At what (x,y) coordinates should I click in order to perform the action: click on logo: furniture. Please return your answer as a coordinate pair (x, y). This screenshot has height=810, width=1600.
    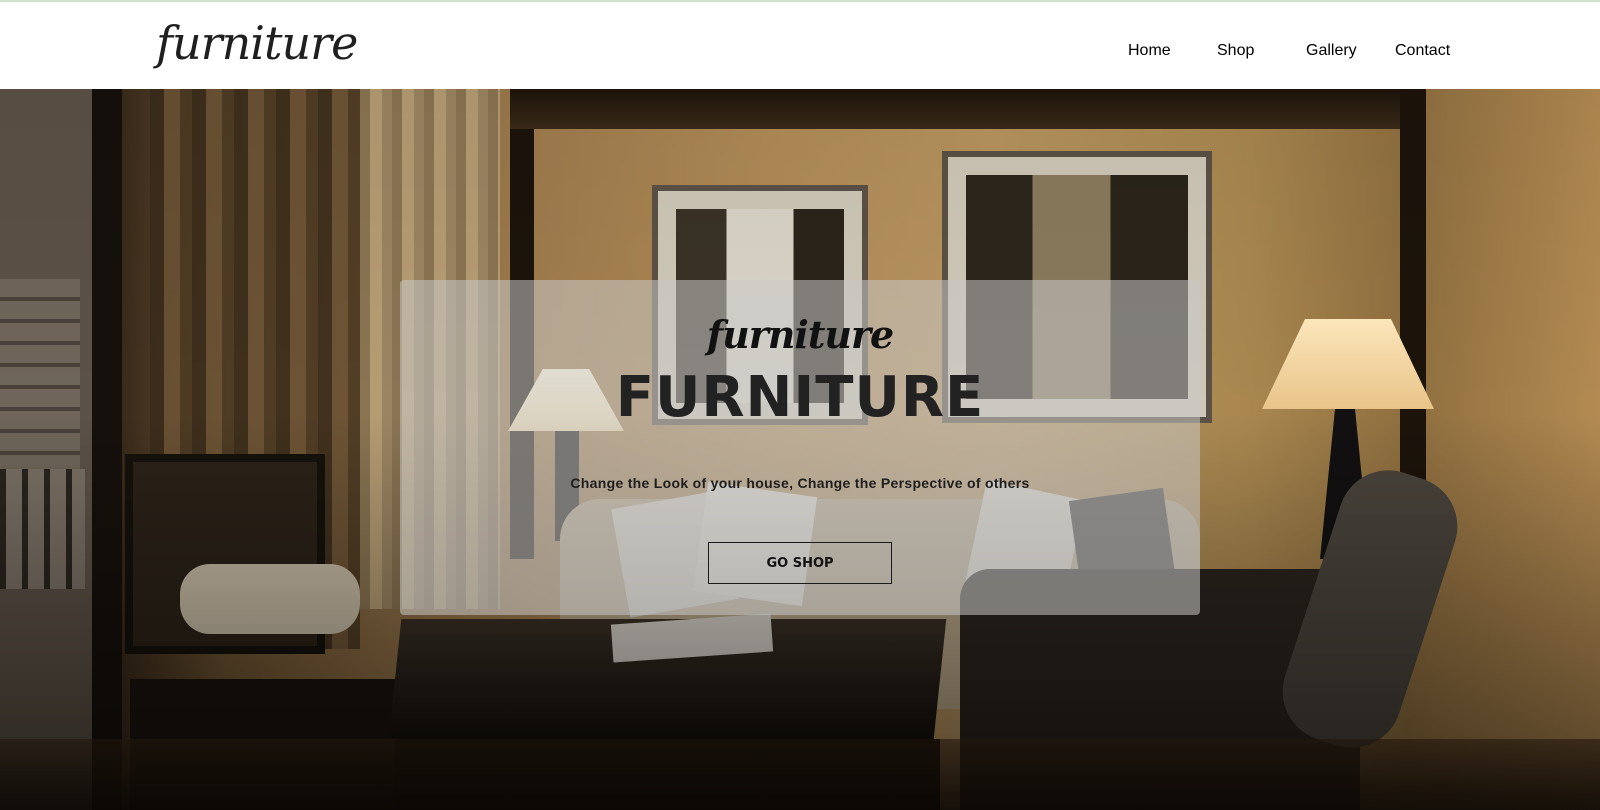
    Looking at the image, I should click on (257, 43).